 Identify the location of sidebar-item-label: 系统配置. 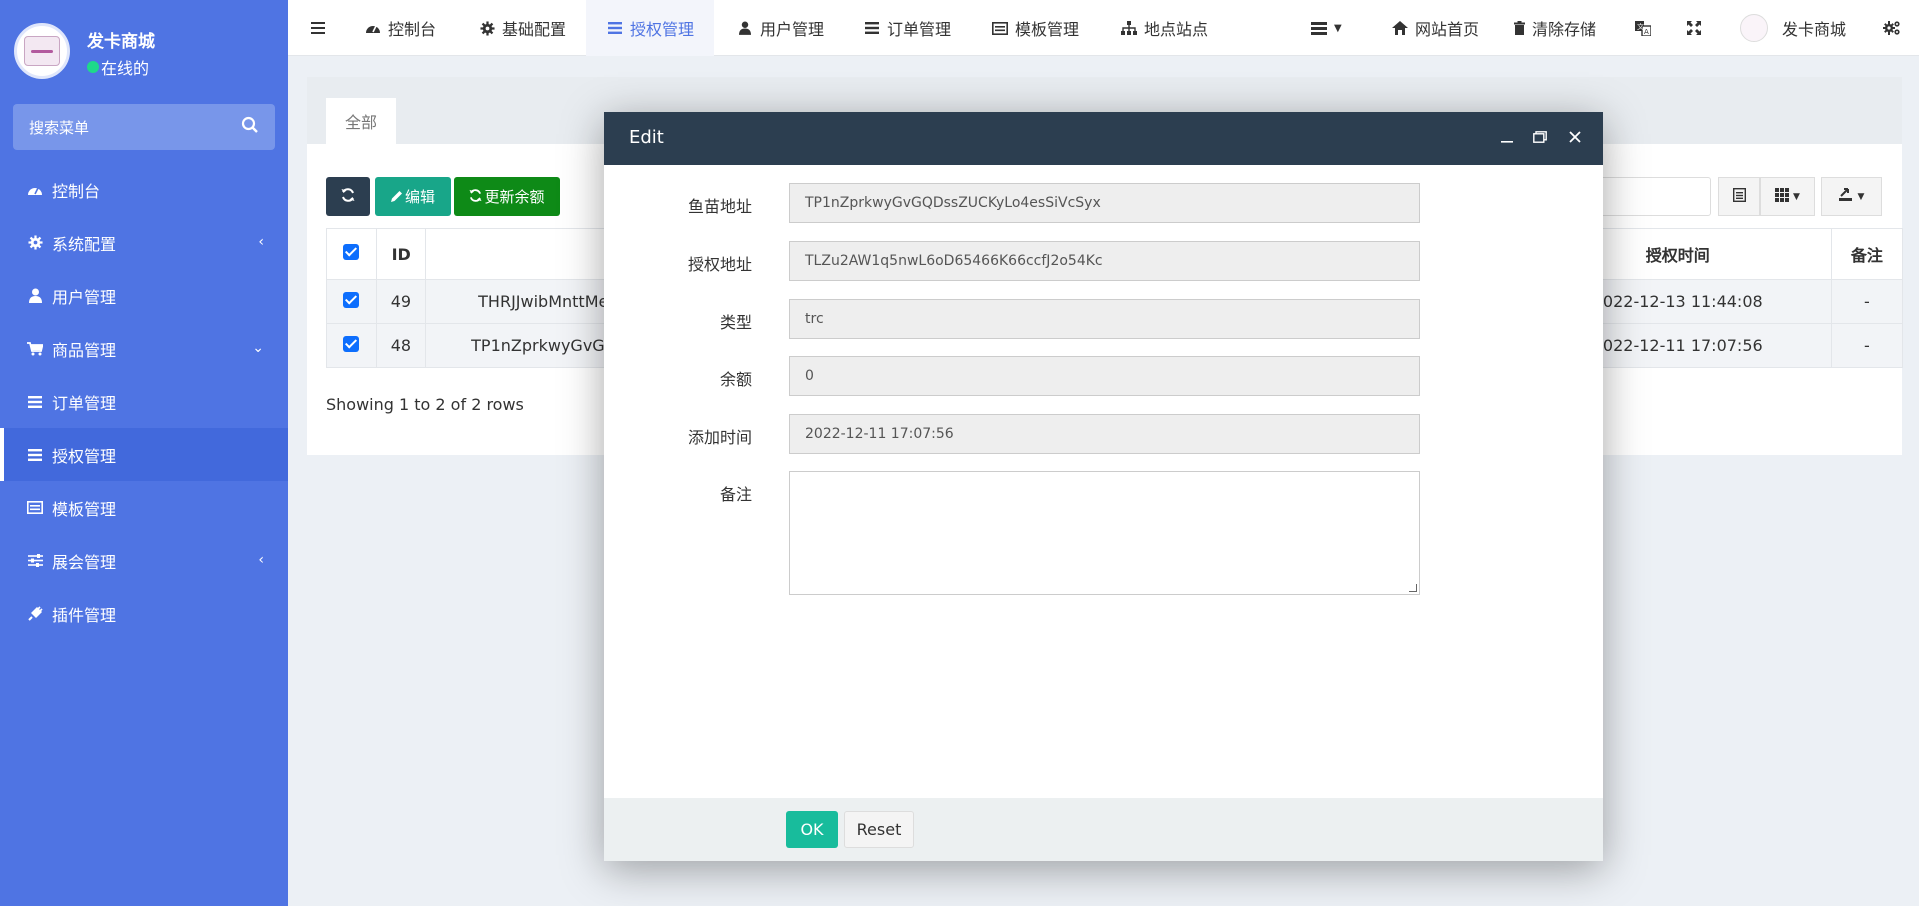
(84, 244).